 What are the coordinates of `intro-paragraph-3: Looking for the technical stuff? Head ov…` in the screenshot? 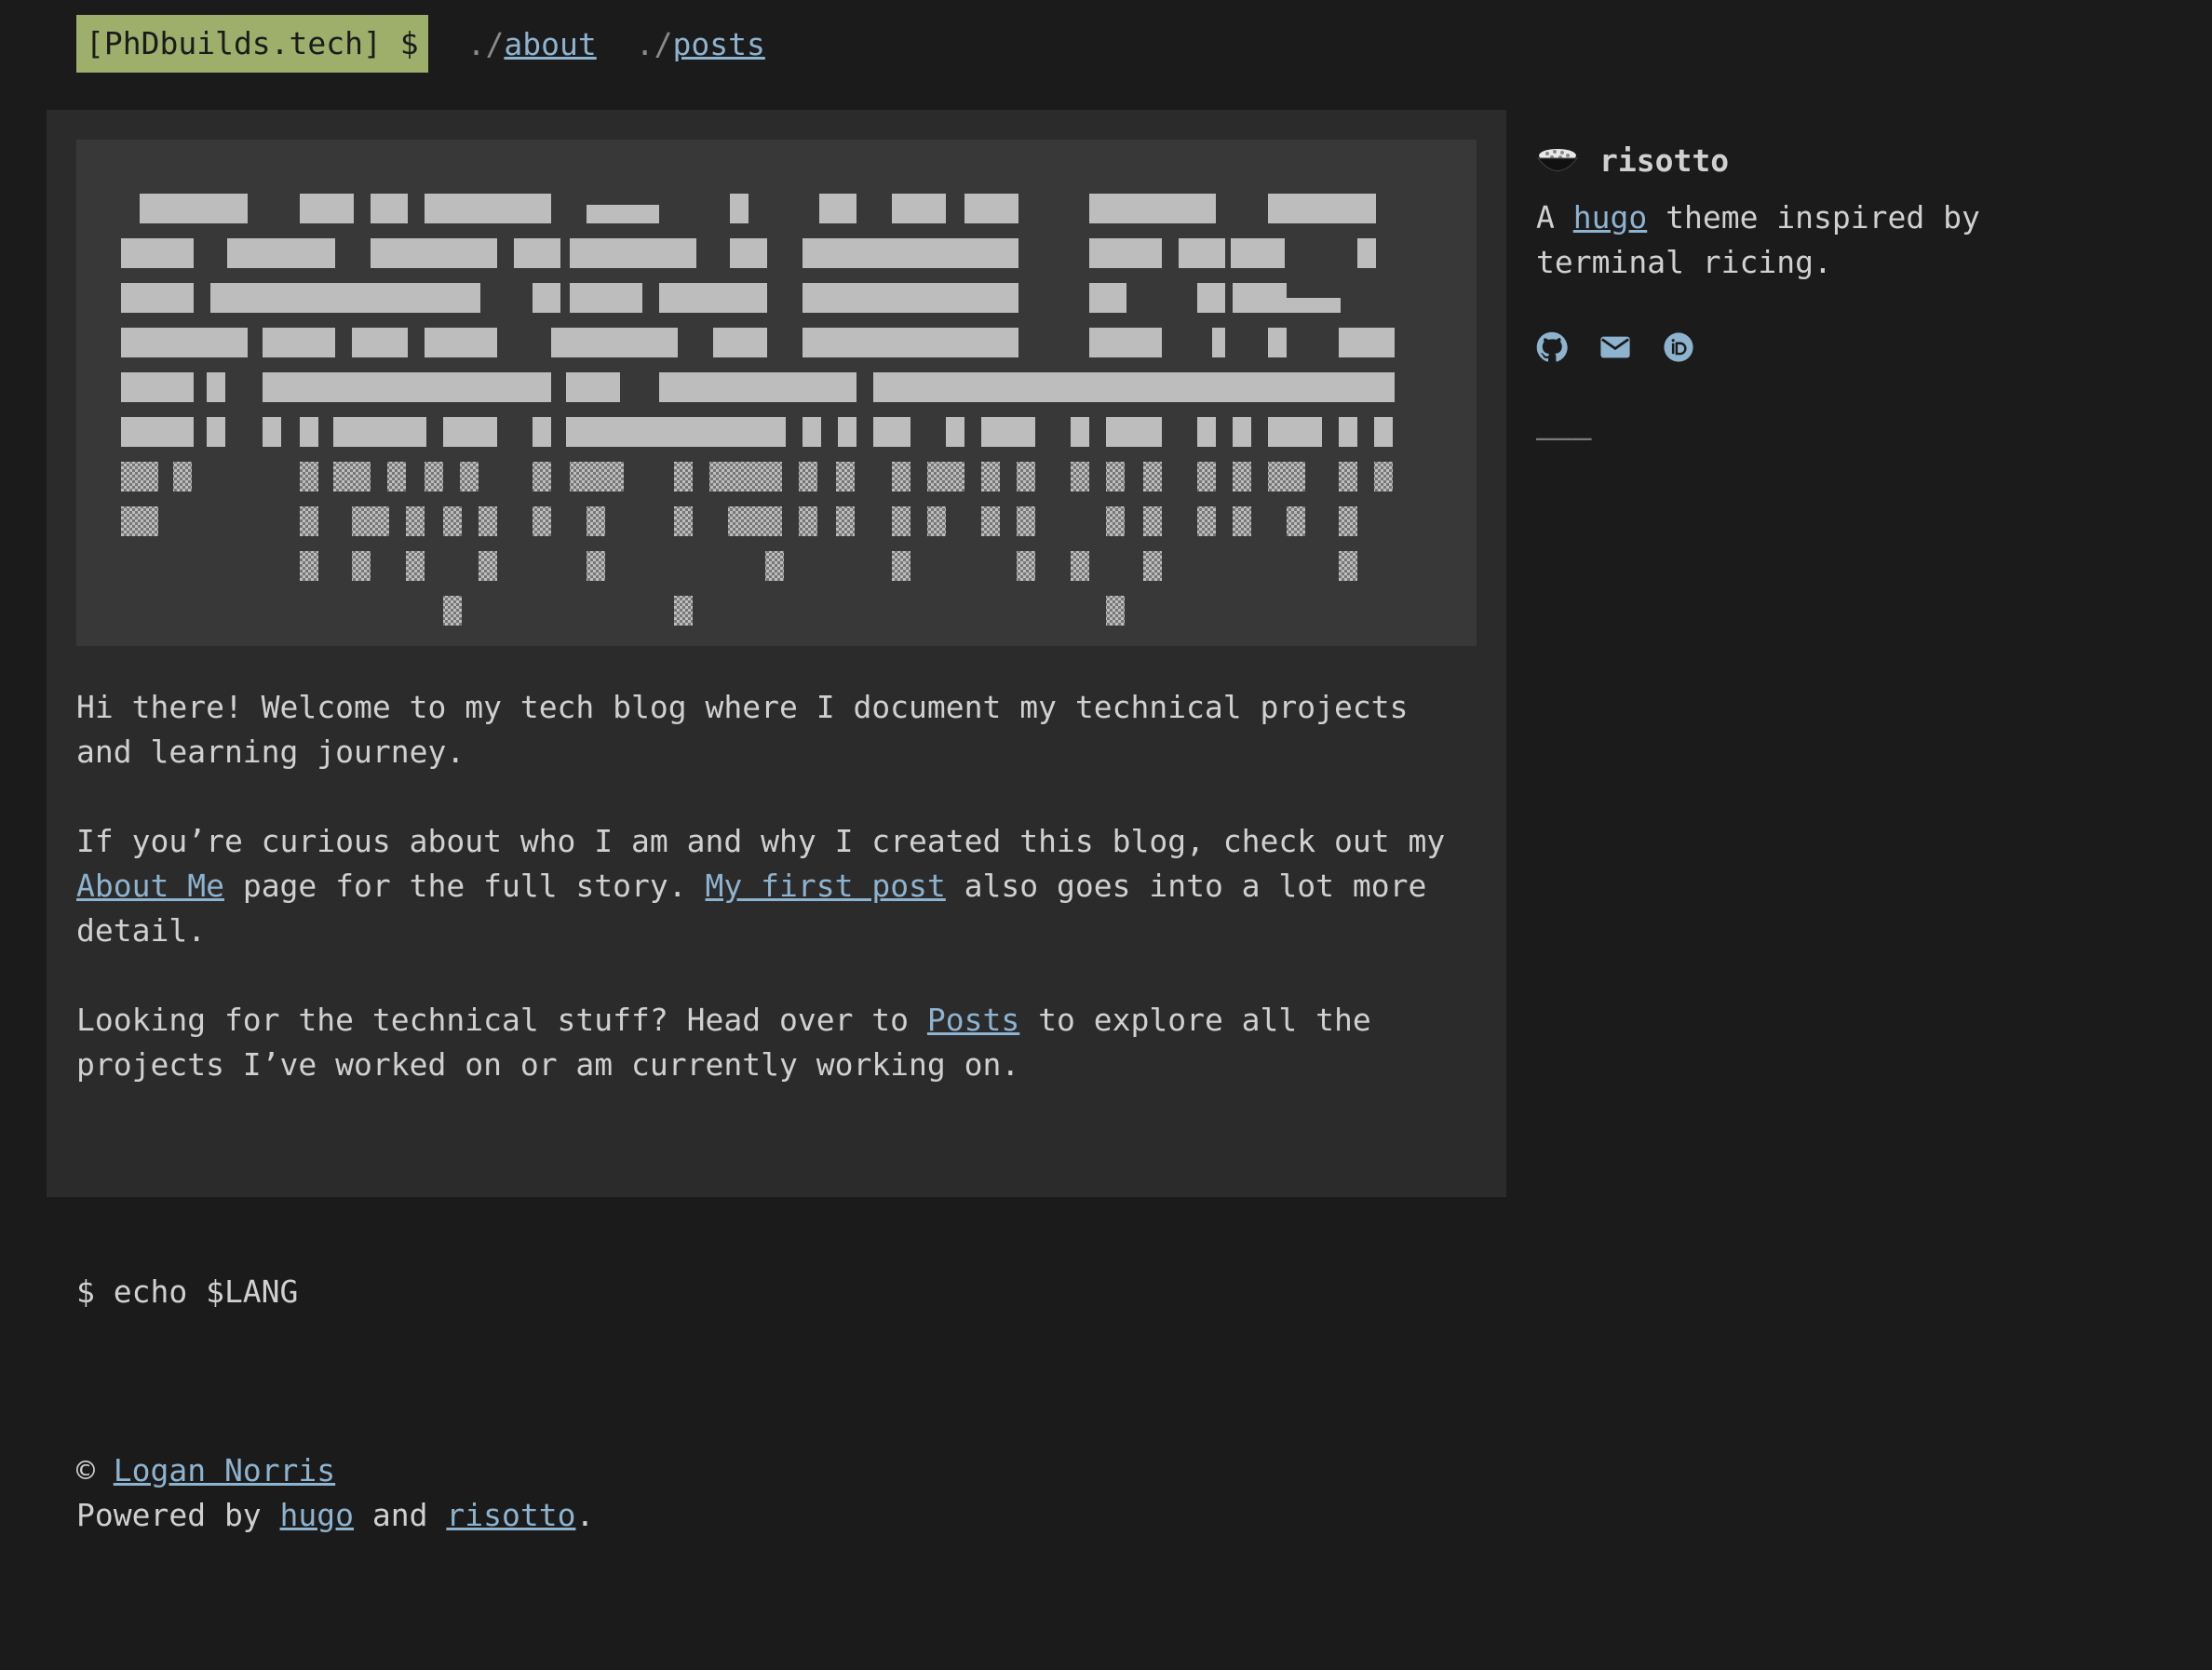 It's located at (776, 1042).